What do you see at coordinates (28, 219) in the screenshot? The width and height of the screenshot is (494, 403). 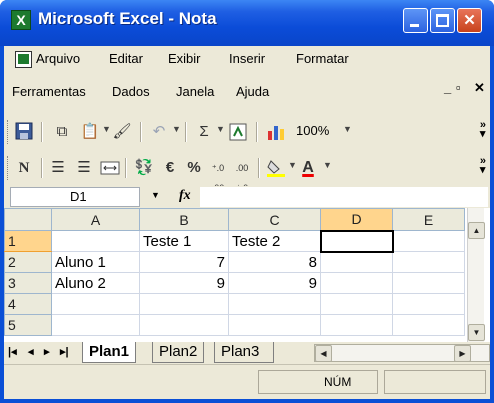 I see `select-all-corner` at bounding box center [28, 219].